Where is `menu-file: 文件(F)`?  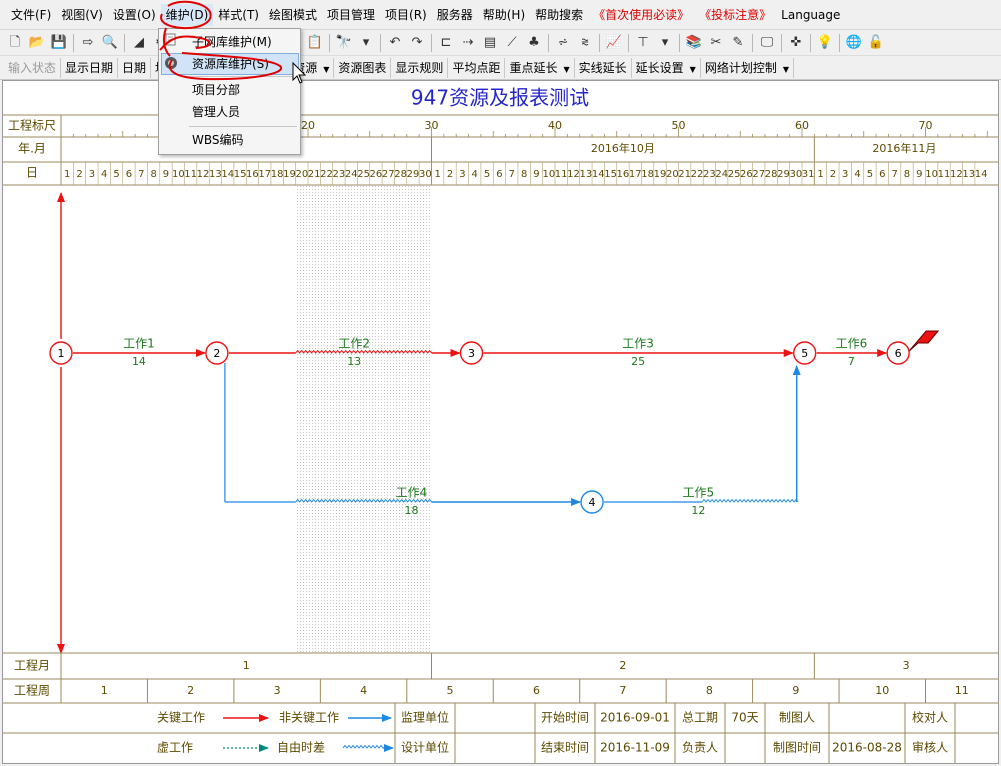 menu-file: 文件(F) is located at coordinates (31, 15).